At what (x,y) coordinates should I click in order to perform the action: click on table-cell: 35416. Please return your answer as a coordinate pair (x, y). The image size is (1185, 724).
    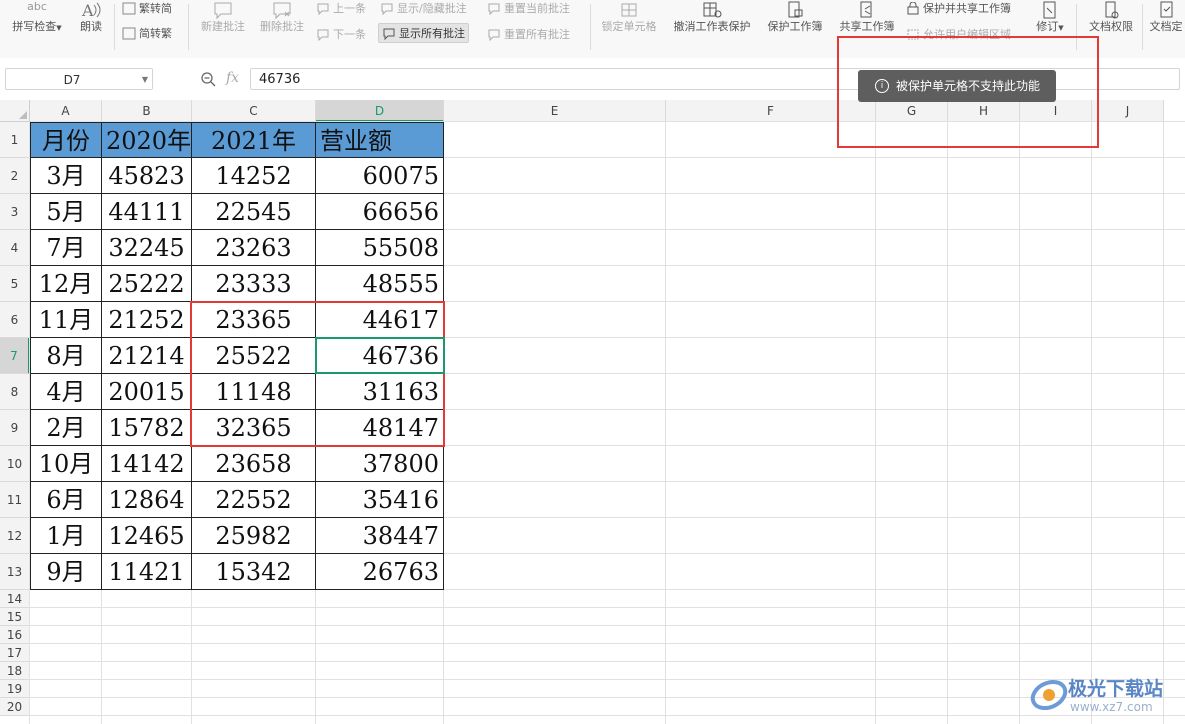
    Looking at the image, I should click on (380, 500).